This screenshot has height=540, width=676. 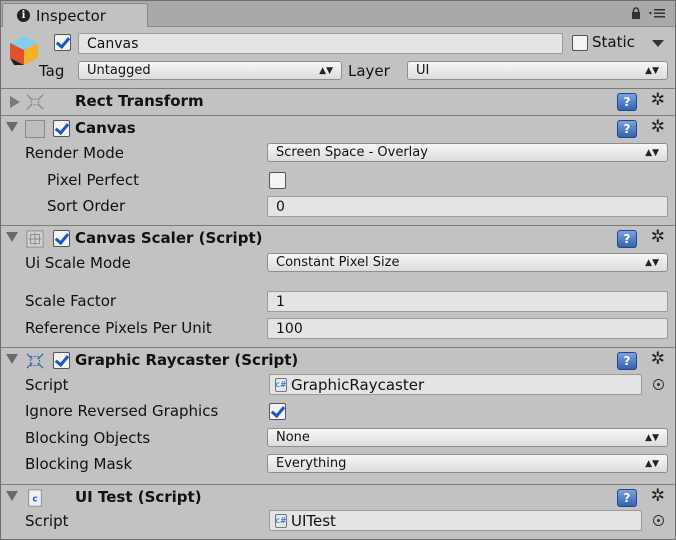 What do you see at coordinates (93, 180) in the screenshot?
I see `pixel-perfect-label: Pixel Perfect` at bounding box center [93, 180].